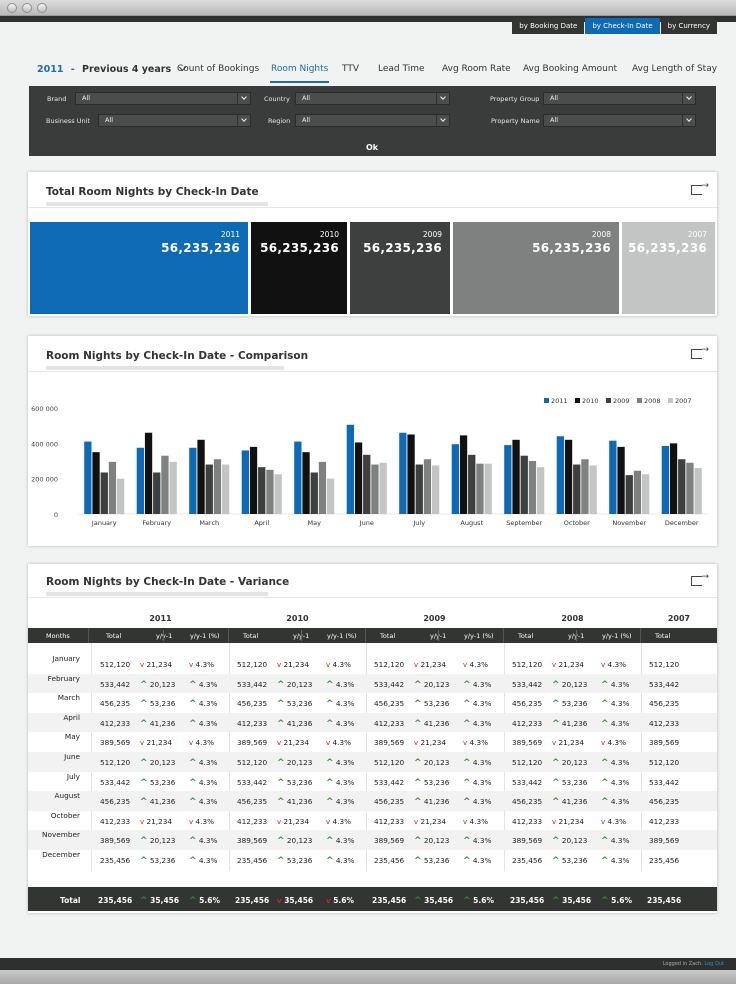 This screenshot has width=736, height=984. I want to click on y-tick-label: 200 000, so click(44, 480).